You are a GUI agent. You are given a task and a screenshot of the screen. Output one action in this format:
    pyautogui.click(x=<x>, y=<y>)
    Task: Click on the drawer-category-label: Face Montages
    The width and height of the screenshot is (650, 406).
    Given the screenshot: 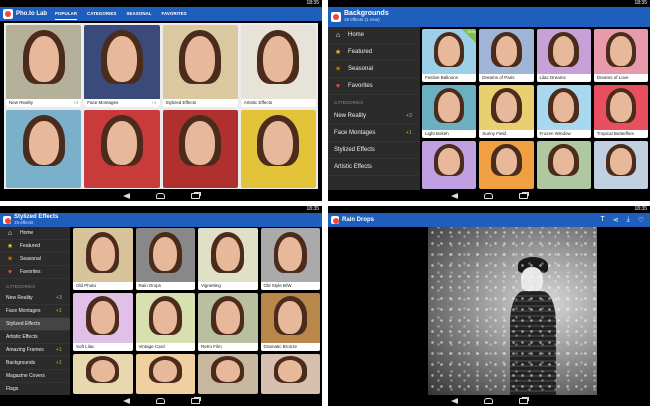 What is the action you would take?
    pyautogui.click(x=23, y=311)
    